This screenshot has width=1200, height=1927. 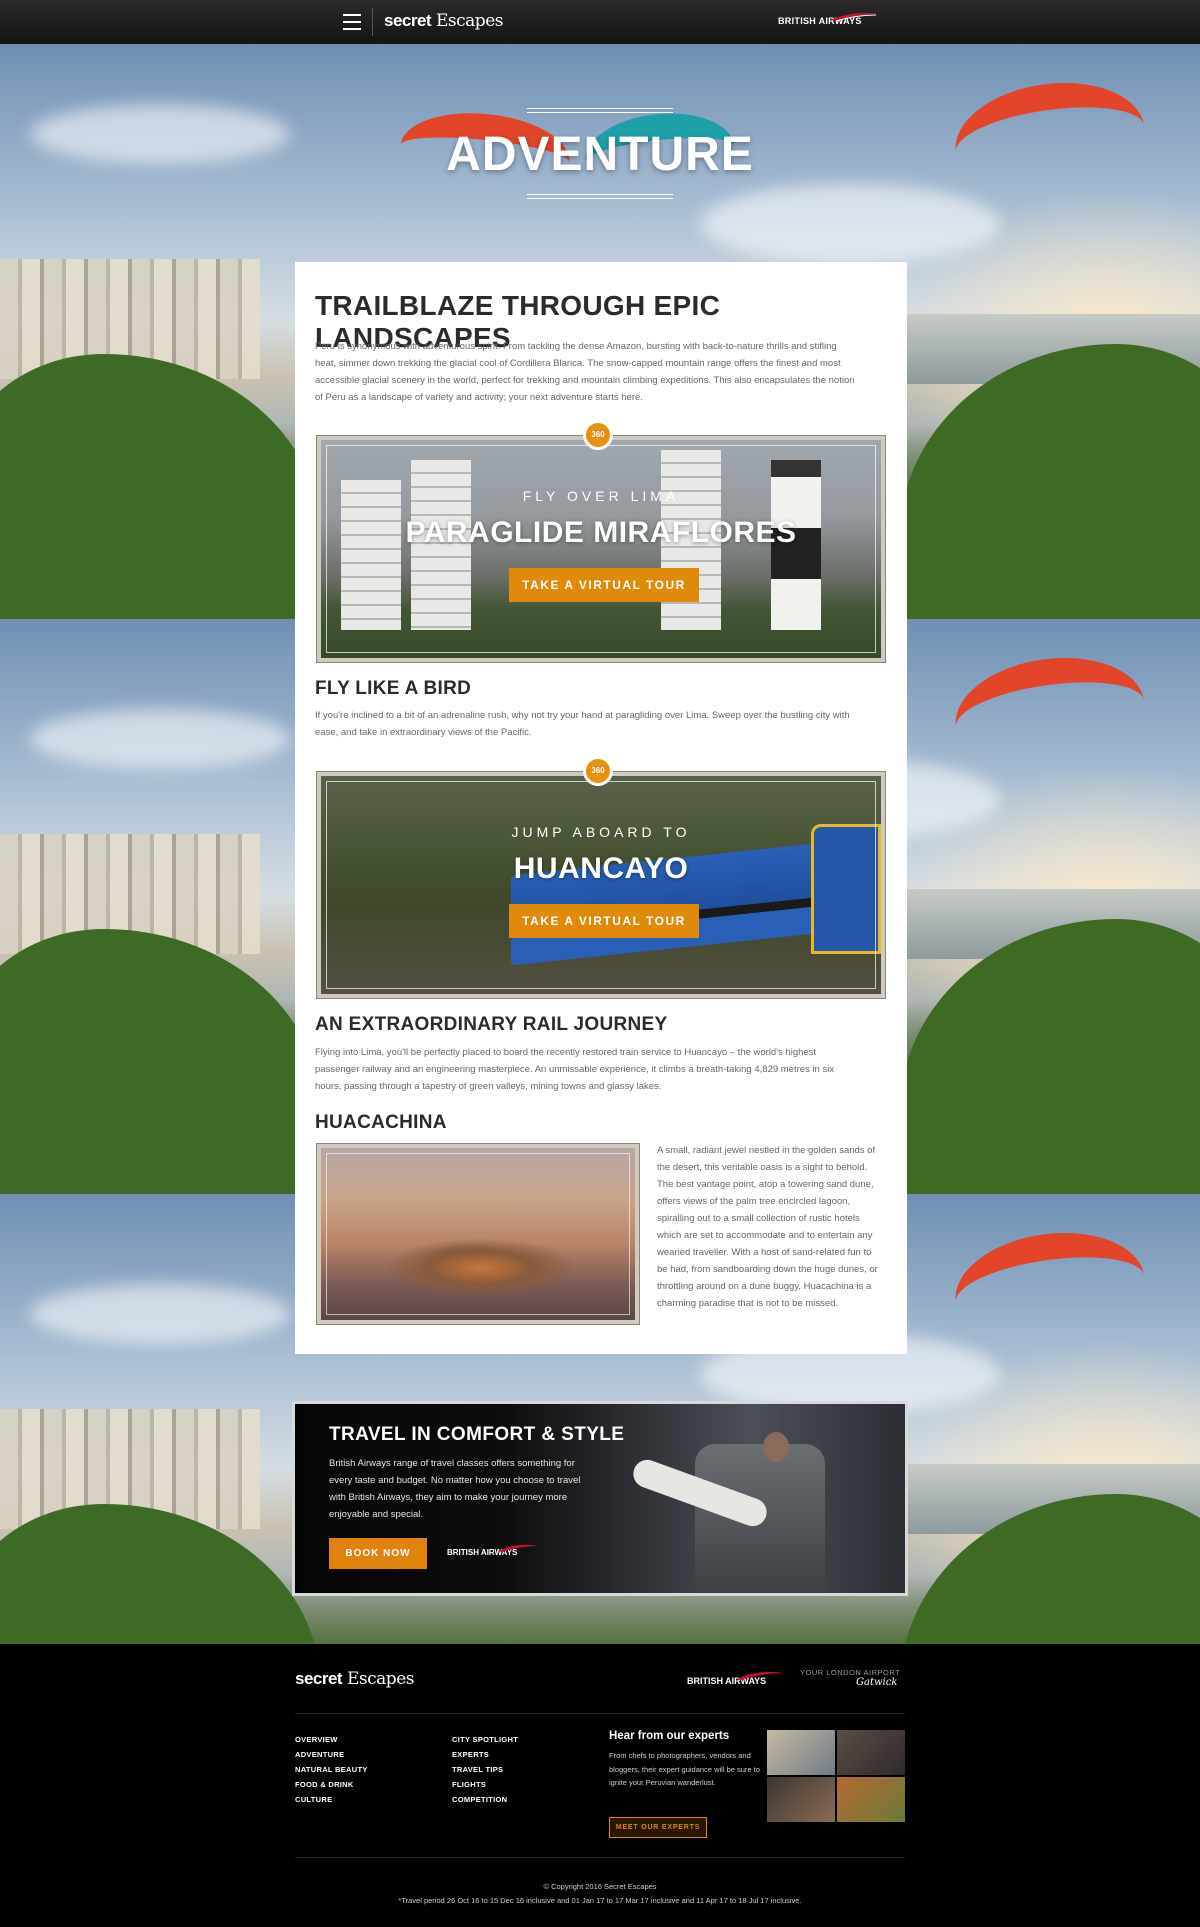 What do you see at coordinates (485, 1754) in the screenshot?
I see `footer-link: EXPERTS` at bounding box center [485, 1754].